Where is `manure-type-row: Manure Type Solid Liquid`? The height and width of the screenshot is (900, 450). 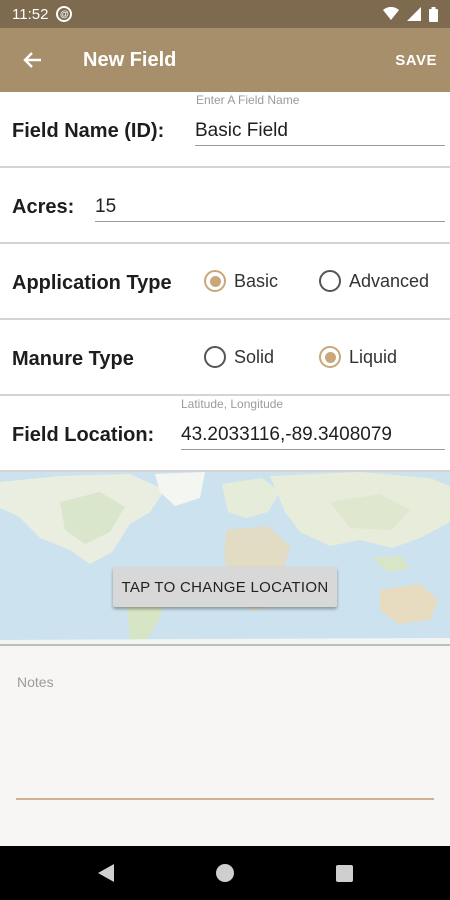
manure-type-row: Manure Type Solid Liquid is located at coordinates (225, 358).